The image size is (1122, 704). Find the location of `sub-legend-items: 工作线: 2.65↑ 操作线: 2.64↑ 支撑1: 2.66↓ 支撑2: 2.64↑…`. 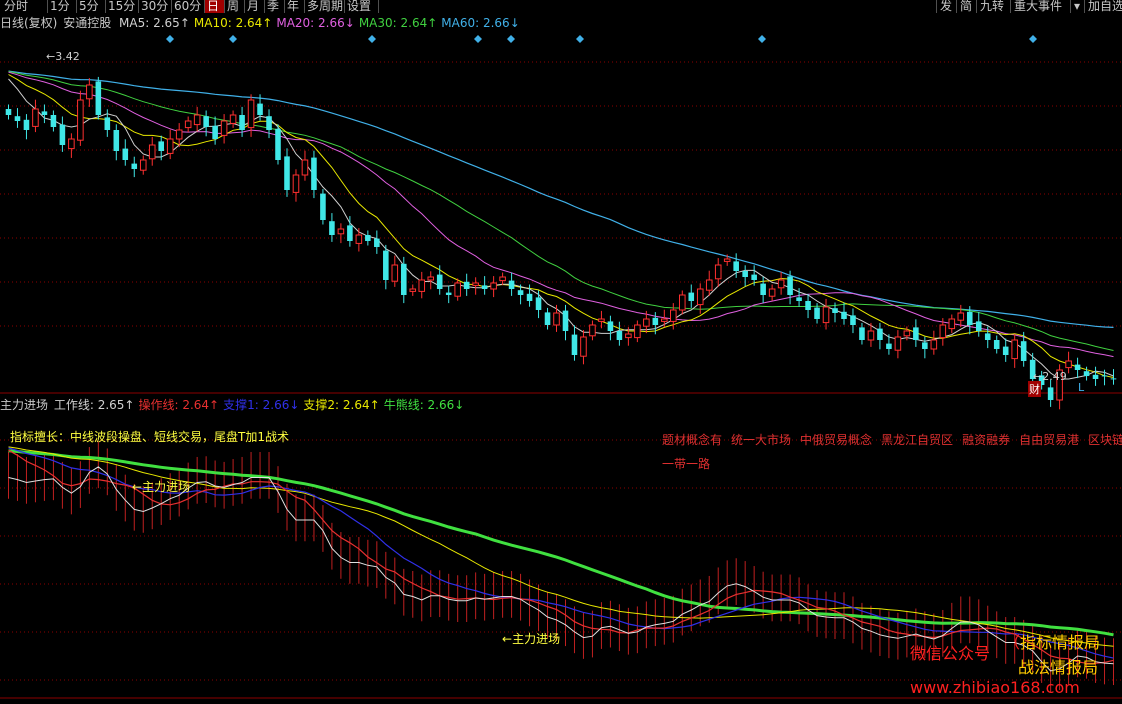

sub-legend-items: 工作线: 2.65↑ 操作线: 2.64↑ 支撑1: 2.66↓ 支撑2: 2.64↑… is located at coordinates (261, 405).